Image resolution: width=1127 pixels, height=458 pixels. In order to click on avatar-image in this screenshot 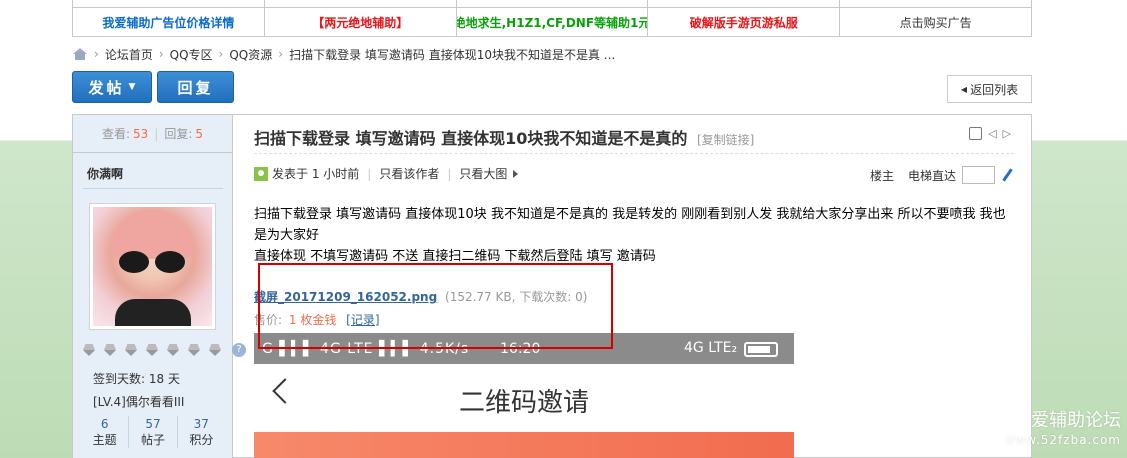, I will do `click(152, 266)`.